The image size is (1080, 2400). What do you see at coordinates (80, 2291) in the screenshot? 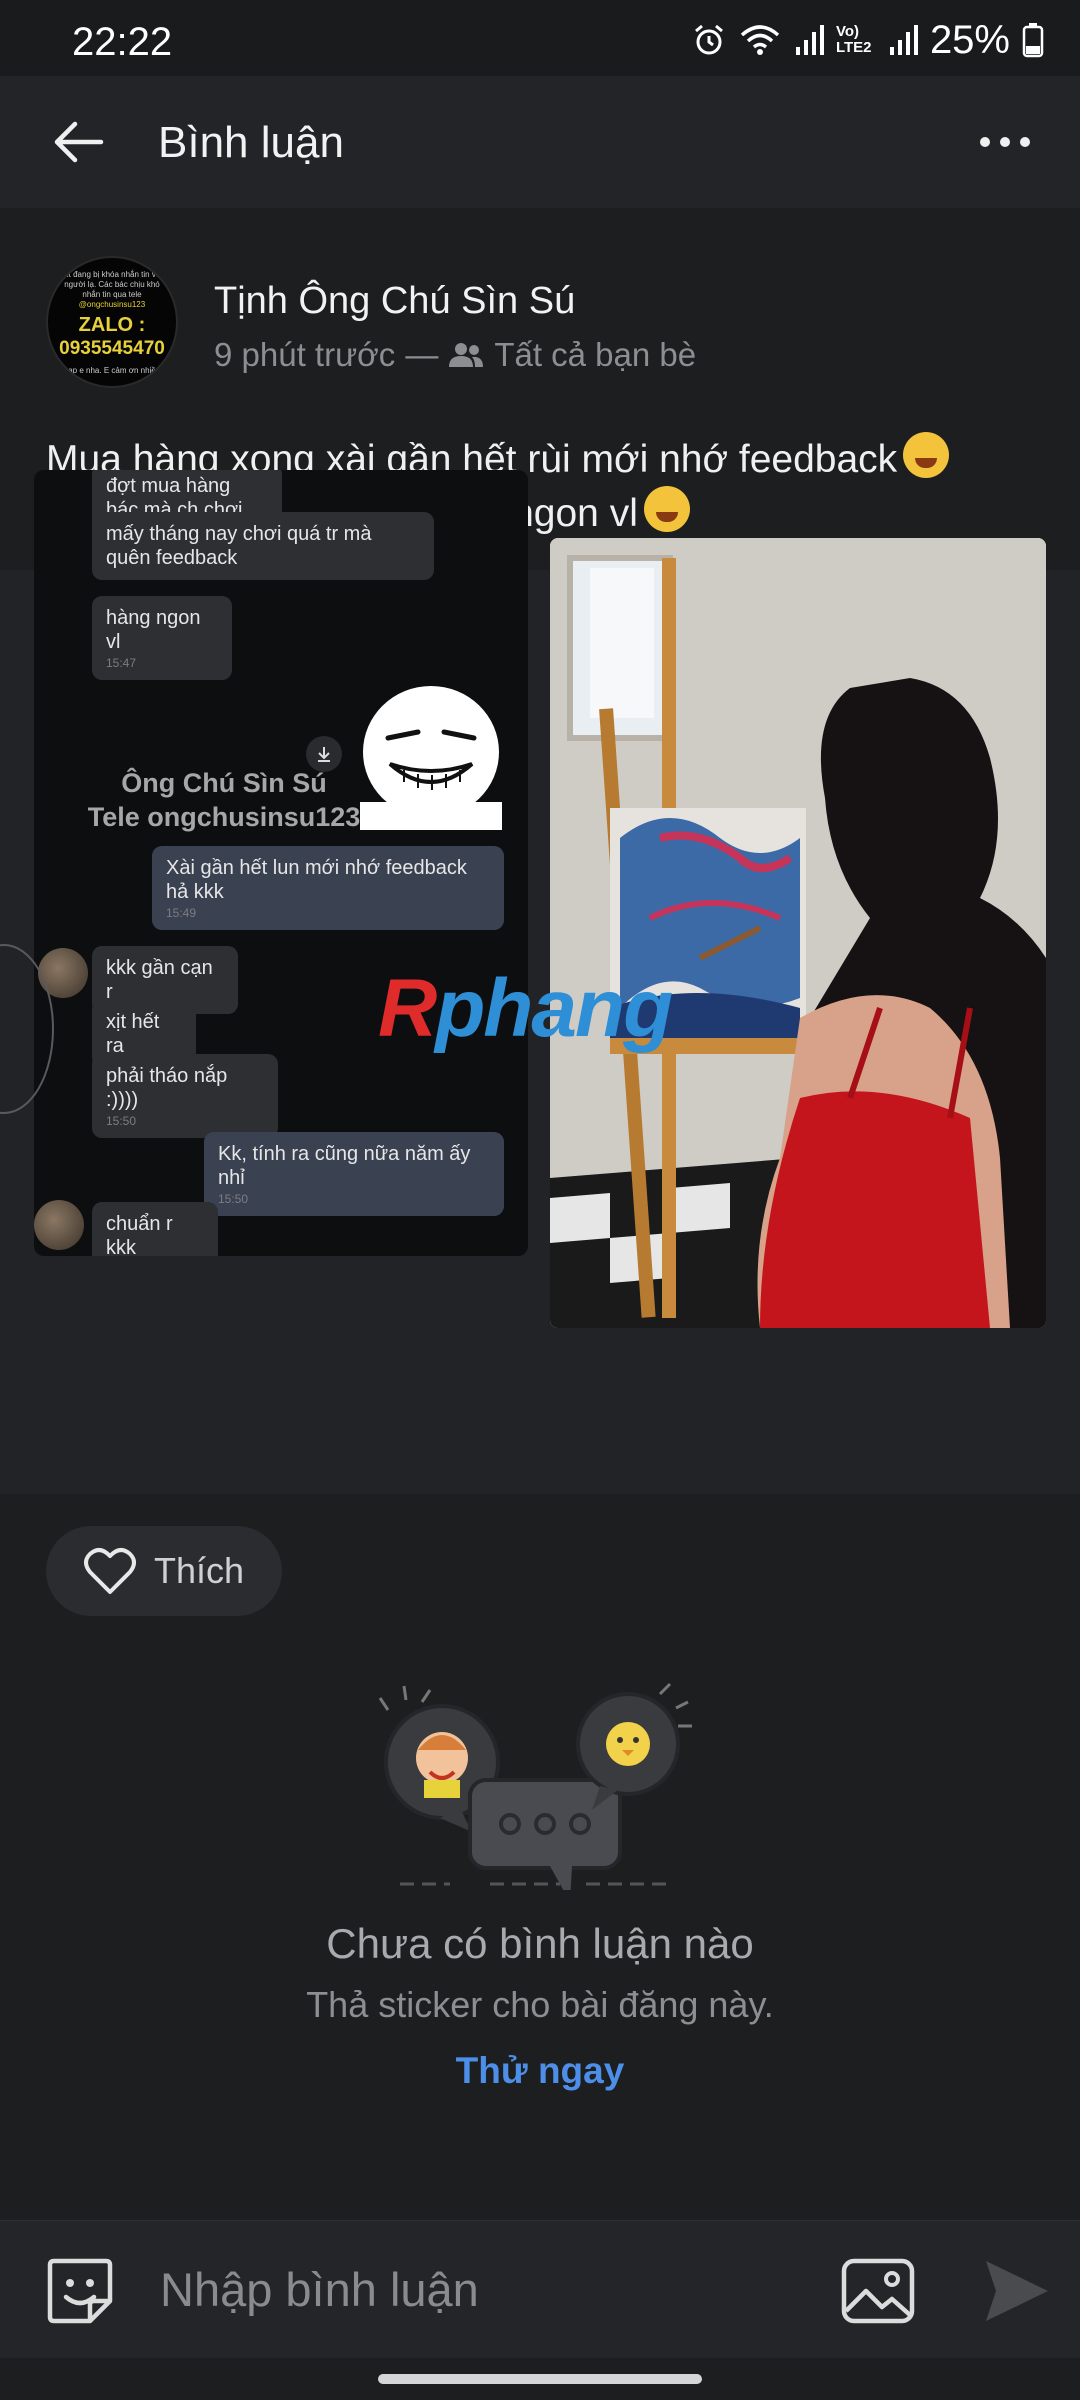
I see `sticker-button-icon` at bounding box center [80, 2291].